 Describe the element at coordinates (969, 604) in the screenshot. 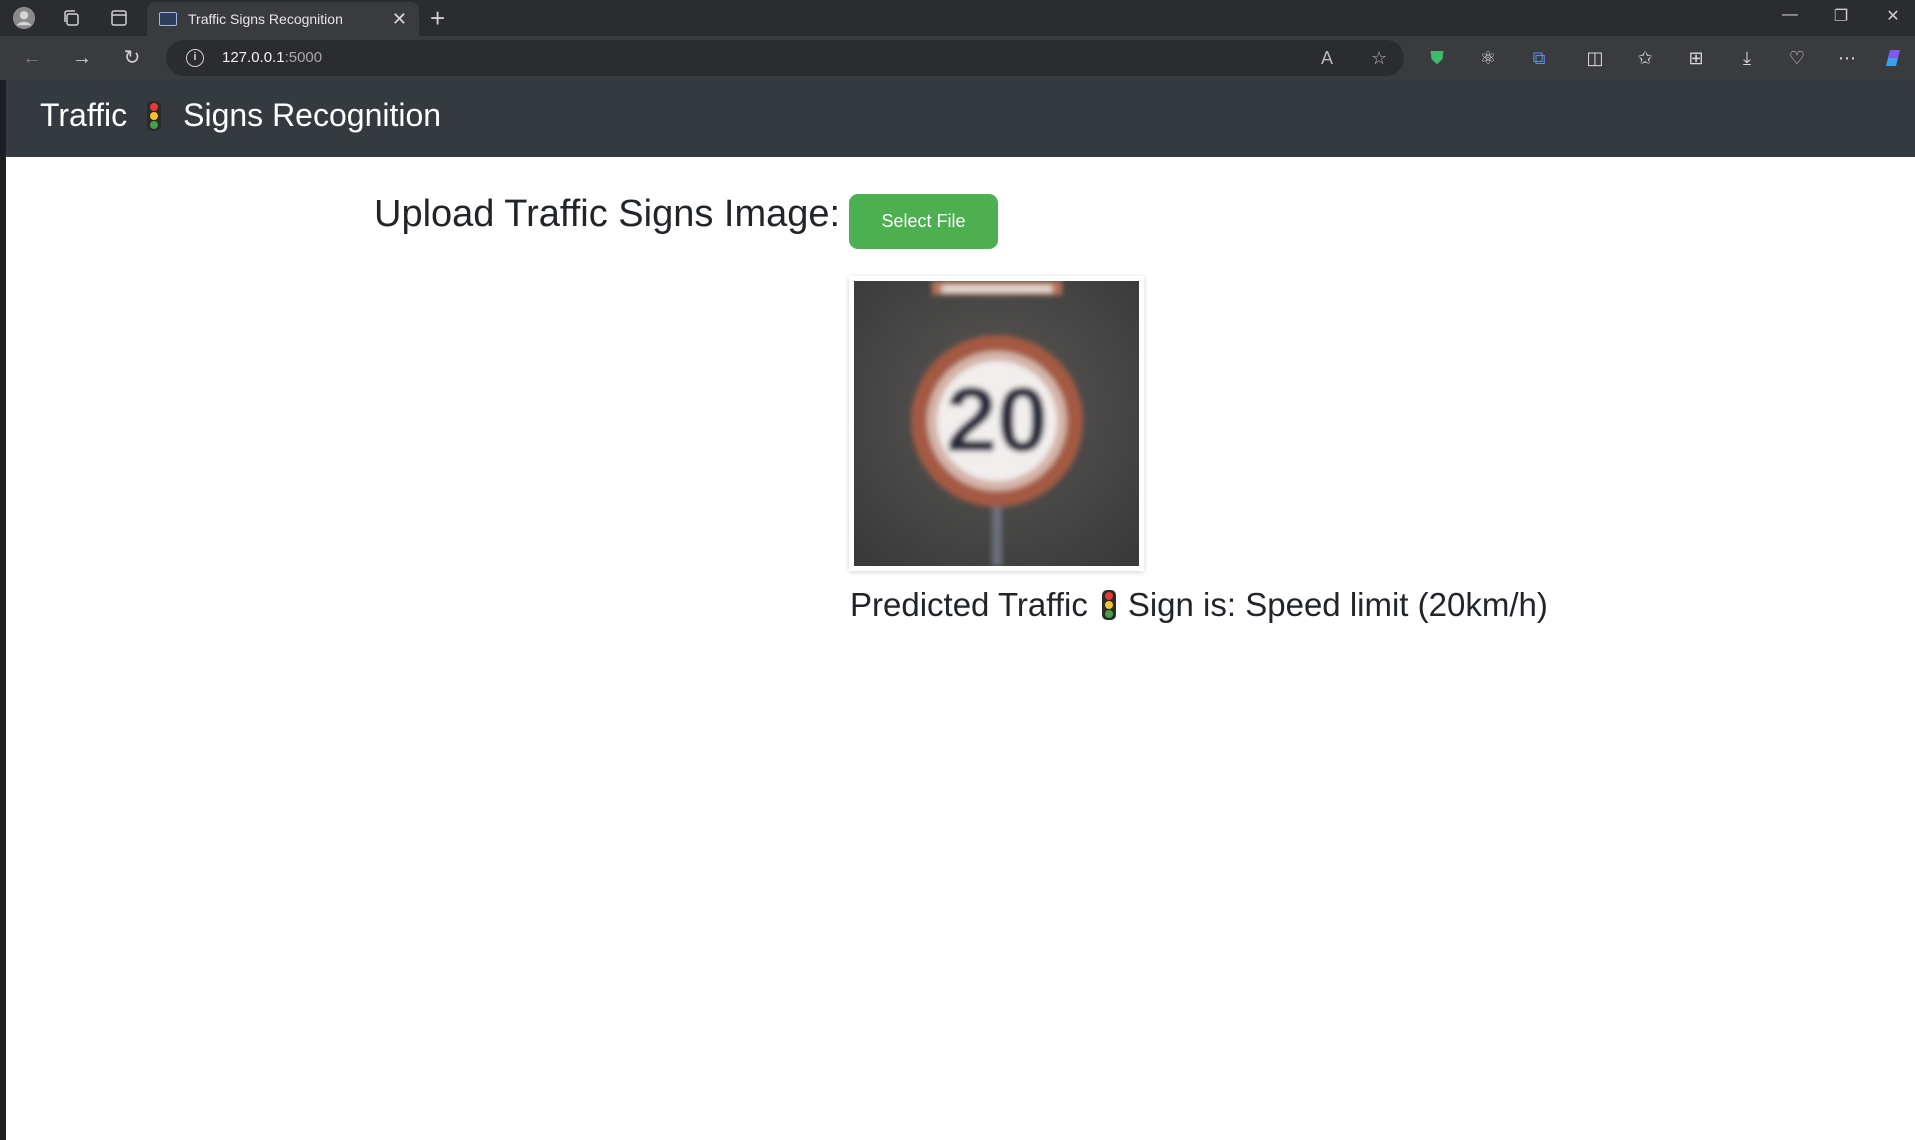

I see `prediction-prefix: Predicted Traffic` at that location.